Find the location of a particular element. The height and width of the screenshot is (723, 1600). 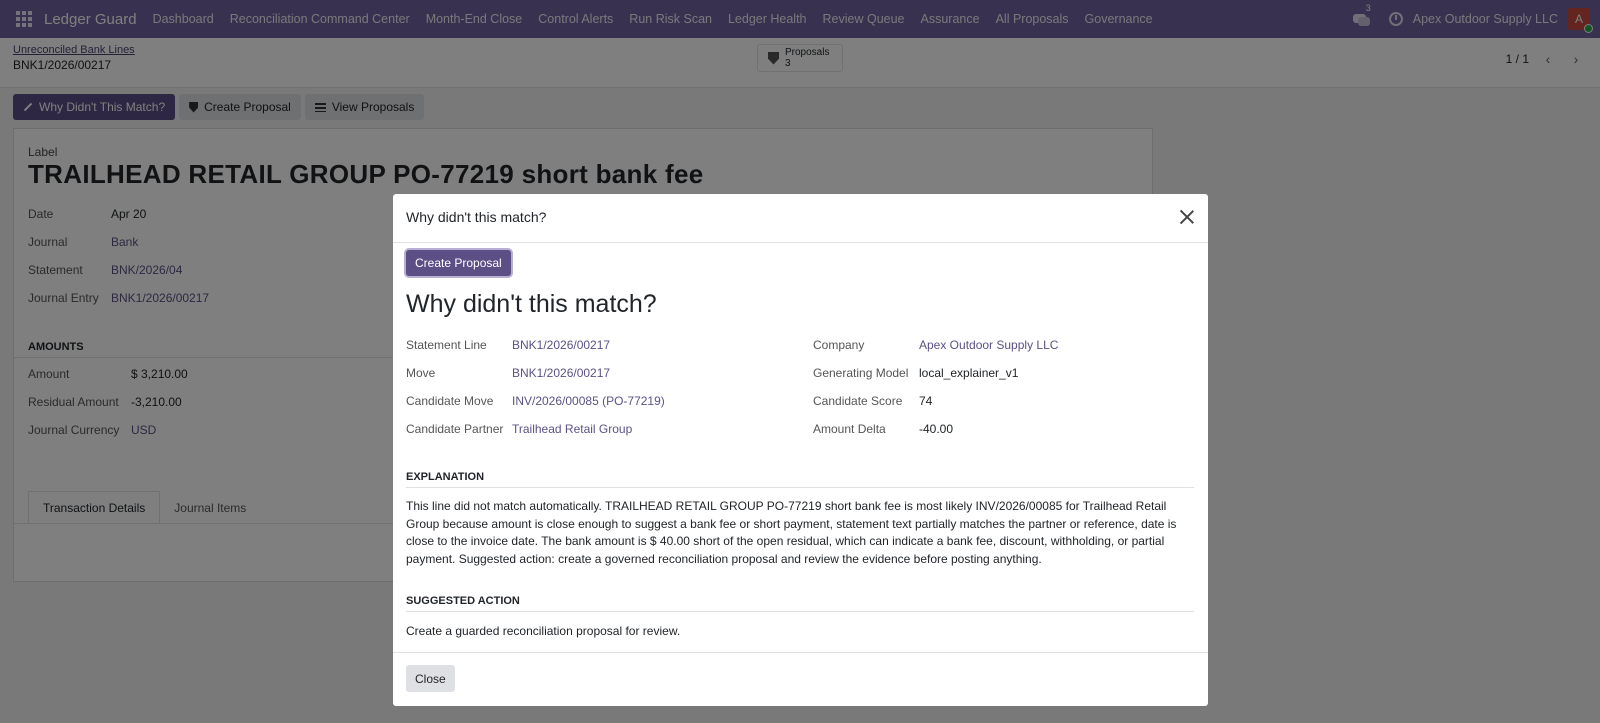

field-label: Amount Delta is located at coordinates (849, 429).